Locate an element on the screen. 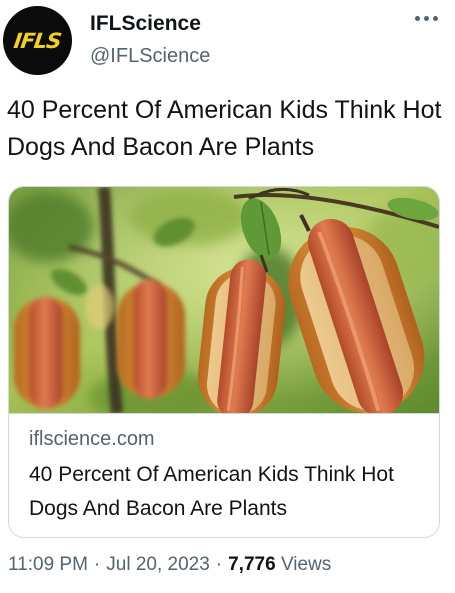 The height and width of the screenshot is (593, 455). avatar: IFLS is located at coordinates (37, 40).